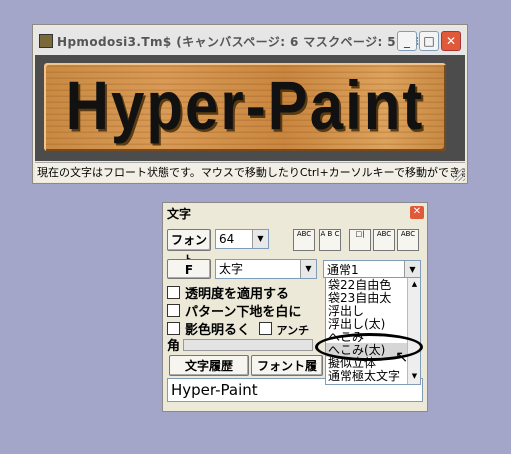 The height and width of the screenshot is (454, 511). I want to click on scroll-down-icon: ▼, so click(414, 376).